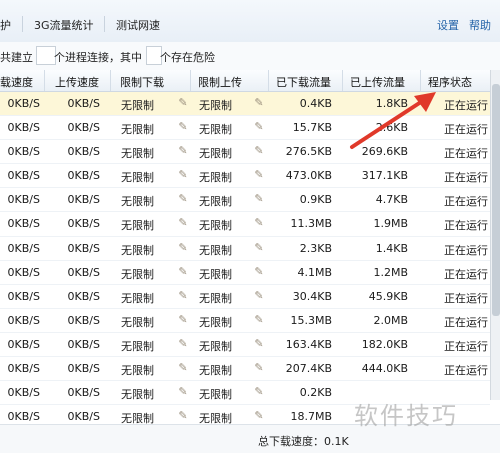 This screenshot has height=453, width=500. What do you see at coordinates (138, 25) in the screenshot?
I see `tab-speed-test: 测试网速` at bounding box center [138, 25].